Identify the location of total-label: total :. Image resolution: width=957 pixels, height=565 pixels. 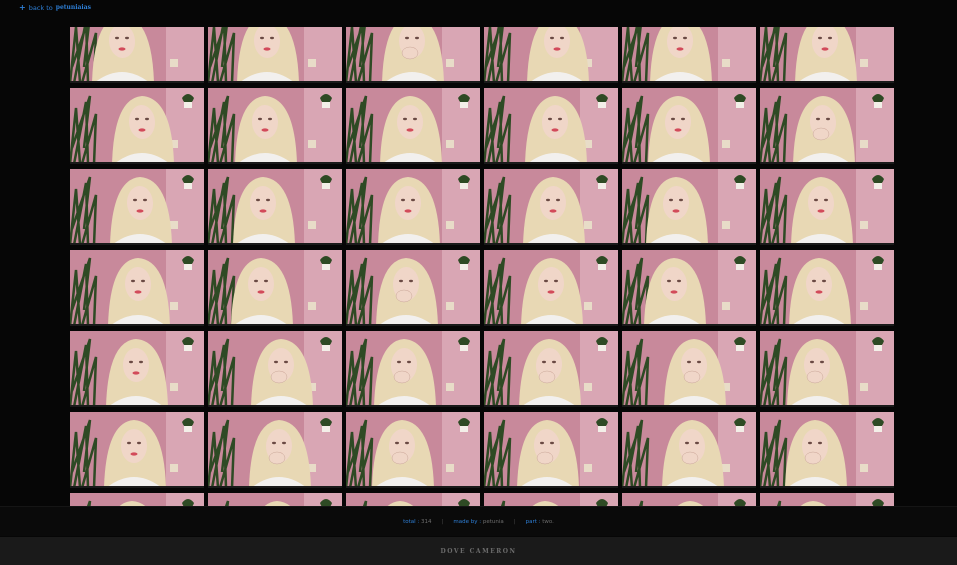
(411, 521).